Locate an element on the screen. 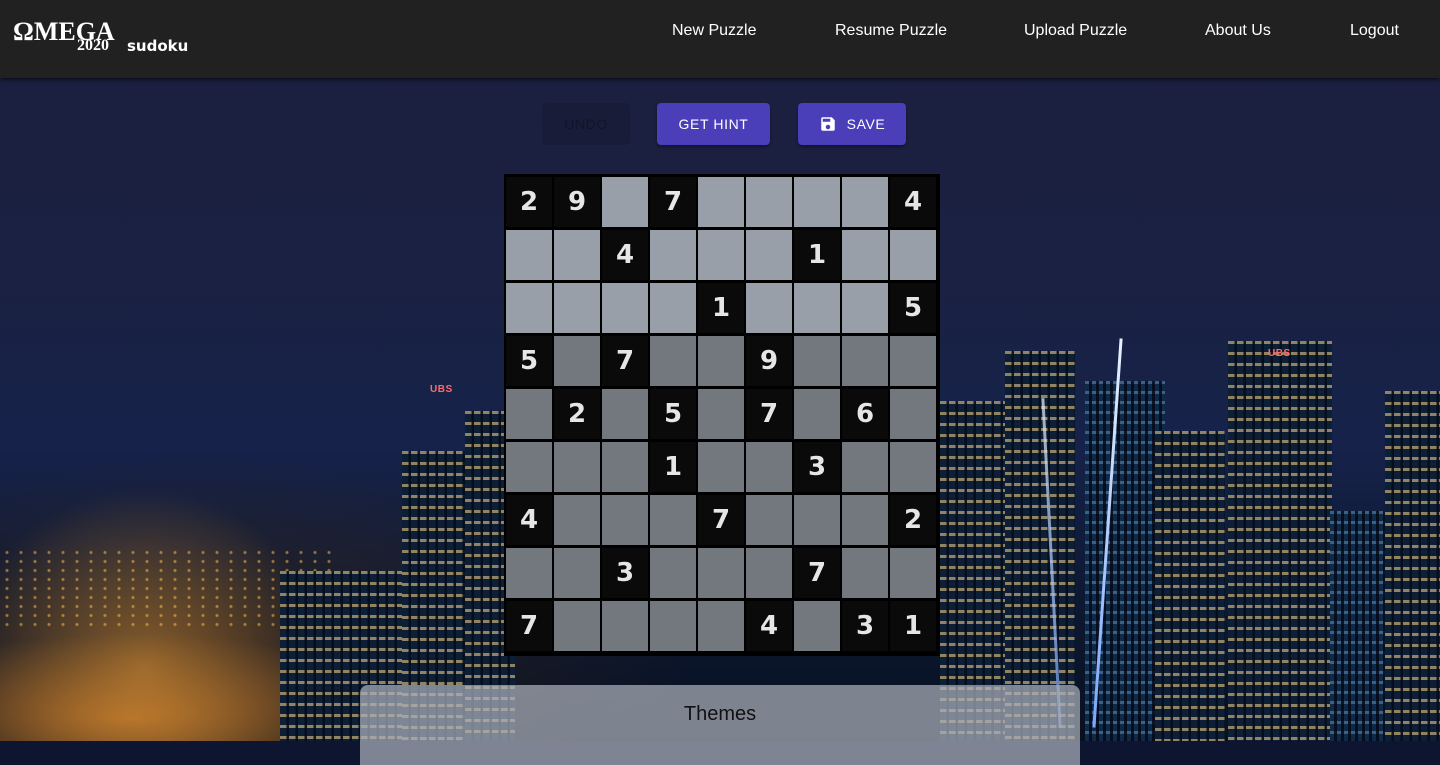 This screenshot has width=1440, height=765. save-label: SAVE is located at coordinates (866, 124).